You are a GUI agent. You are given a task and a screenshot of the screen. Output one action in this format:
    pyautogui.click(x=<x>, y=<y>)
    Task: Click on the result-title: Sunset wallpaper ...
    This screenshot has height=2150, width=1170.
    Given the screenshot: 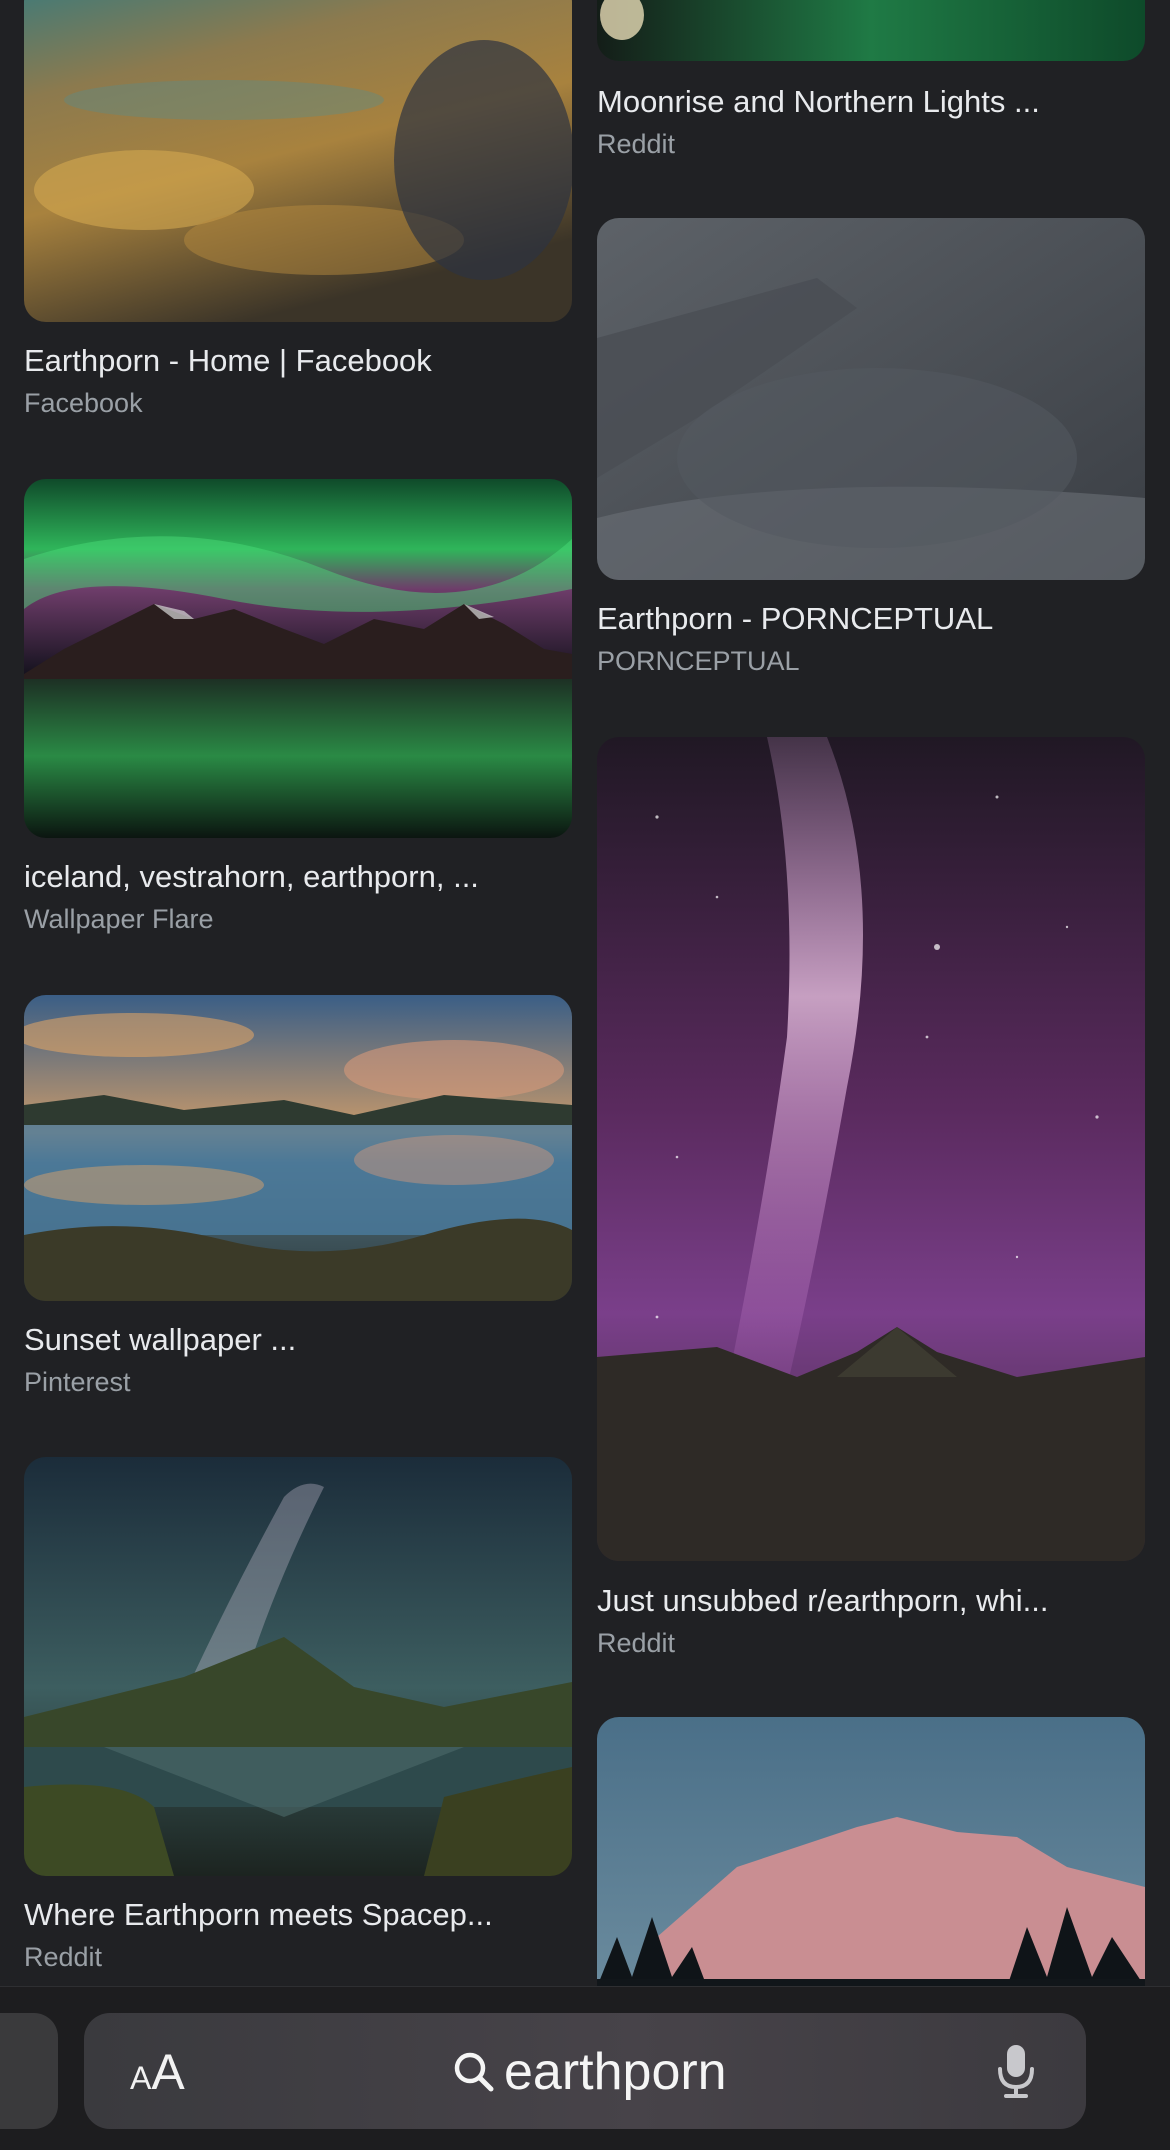 What is the action you would take?
    pyautogui.click(x=298, y=1340)
    